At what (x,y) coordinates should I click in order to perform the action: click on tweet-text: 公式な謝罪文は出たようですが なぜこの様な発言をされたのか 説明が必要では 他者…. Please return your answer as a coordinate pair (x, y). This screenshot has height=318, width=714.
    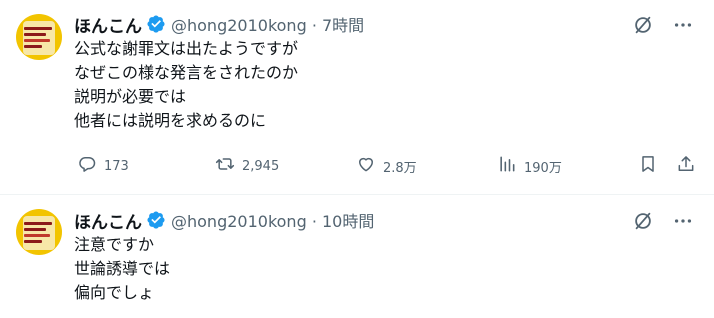
    Looking at the image, I should click on (186, 85).